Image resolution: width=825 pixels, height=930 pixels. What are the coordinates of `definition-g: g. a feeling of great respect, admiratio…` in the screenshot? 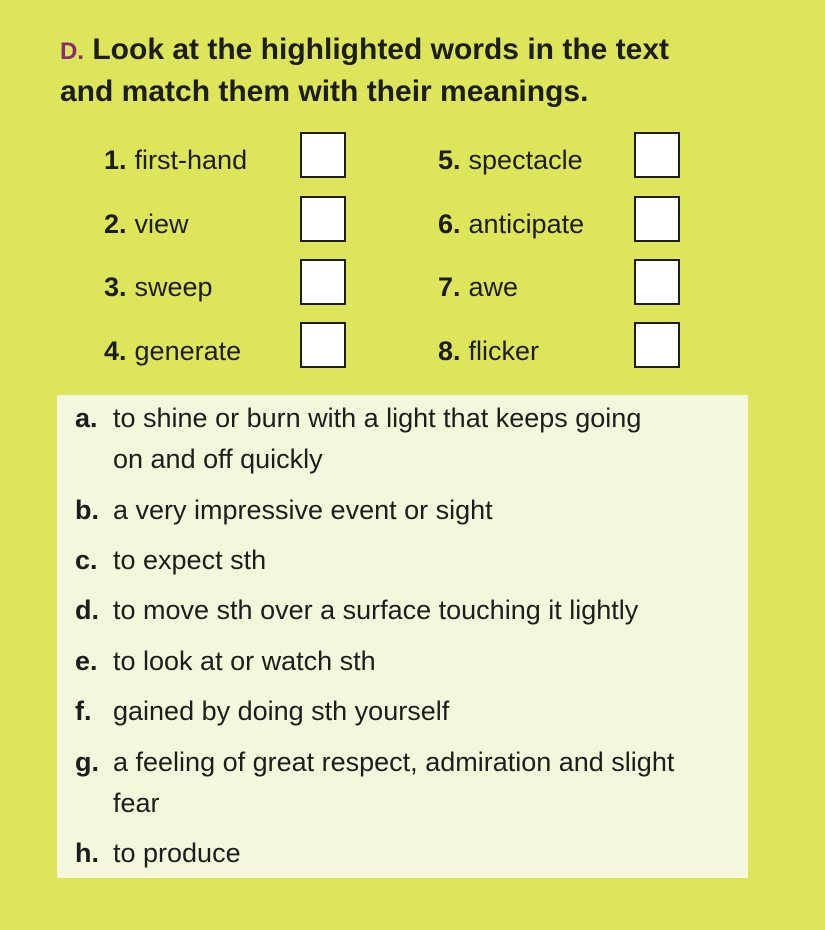 It's located at (405, 783).